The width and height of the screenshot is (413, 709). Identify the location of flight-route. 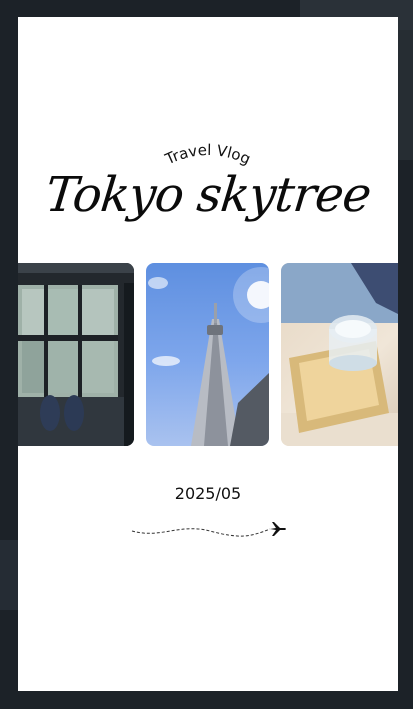
(208, 529).